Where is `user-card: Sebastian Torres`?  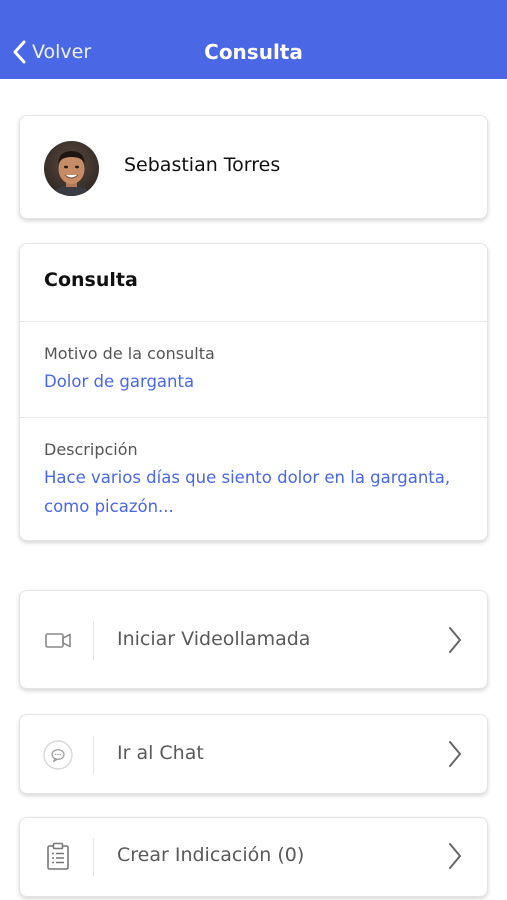
user-card: Sebastian Torres is located at coordinates (253, 167).